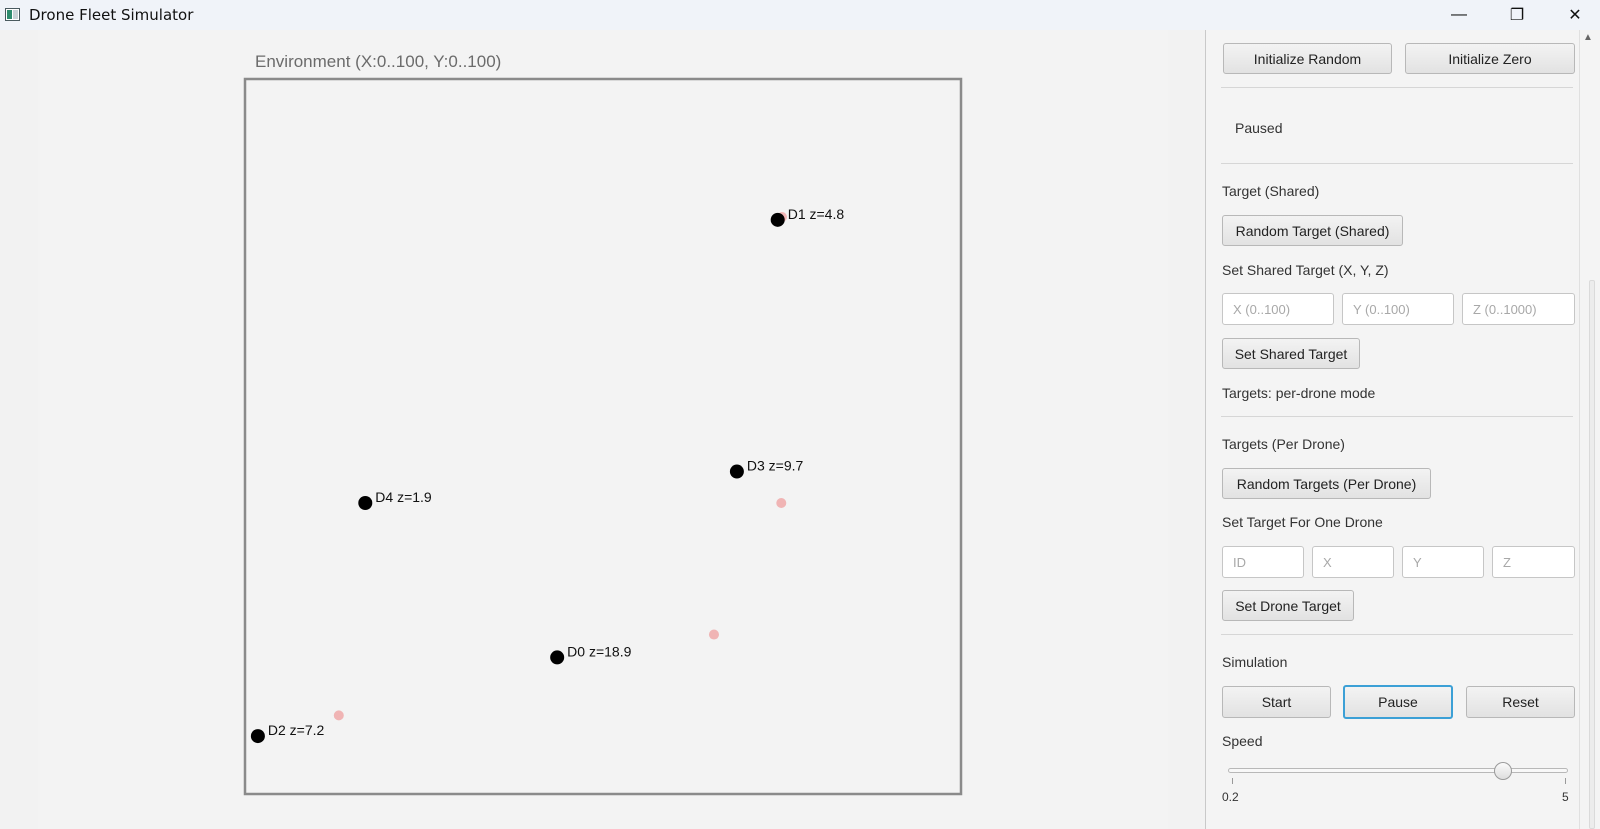 The image size is (1600, 829). Describe the element at coordinates (1278, 309) in the screenshot. I see `shared-x-input` at that location.